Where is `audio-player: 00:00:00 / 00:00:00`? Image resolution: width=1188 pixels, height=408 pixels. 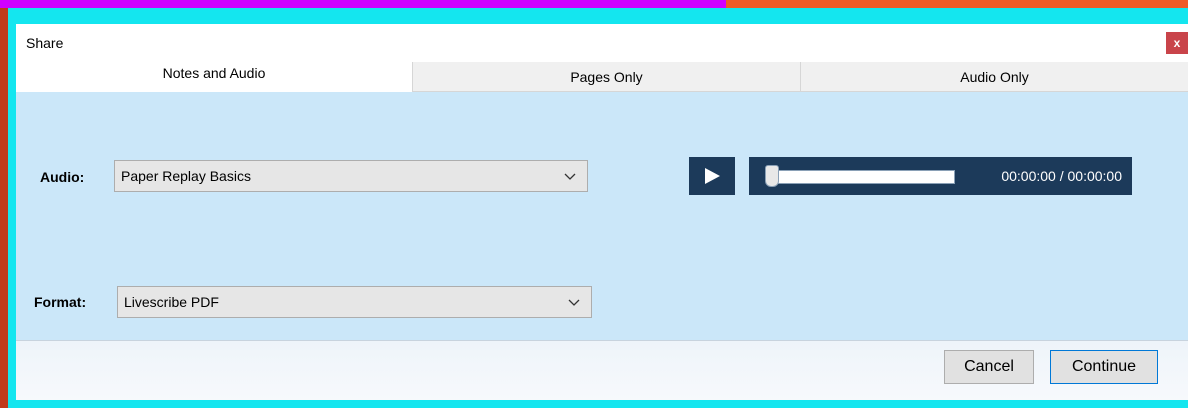 audio-player: 00:00:00 / 00:00:00 is located at coordinates (940, 176).